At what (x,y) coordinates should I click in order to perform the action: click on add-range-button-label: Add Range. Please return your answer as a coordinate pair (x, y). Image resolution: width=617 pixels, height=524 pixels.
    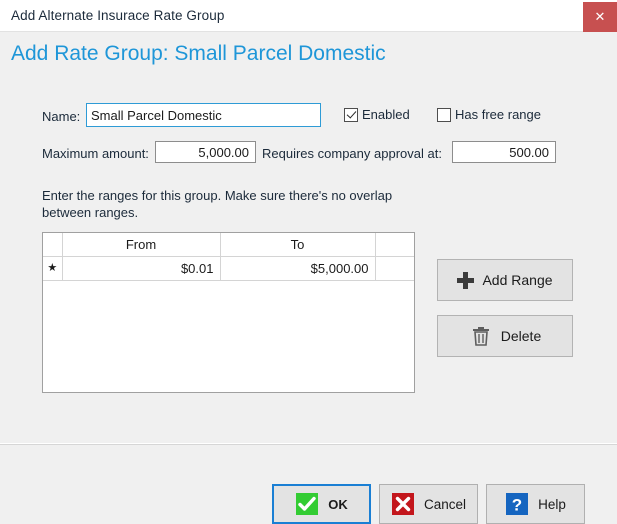
    Looking at the image, I should click on (517, 280).